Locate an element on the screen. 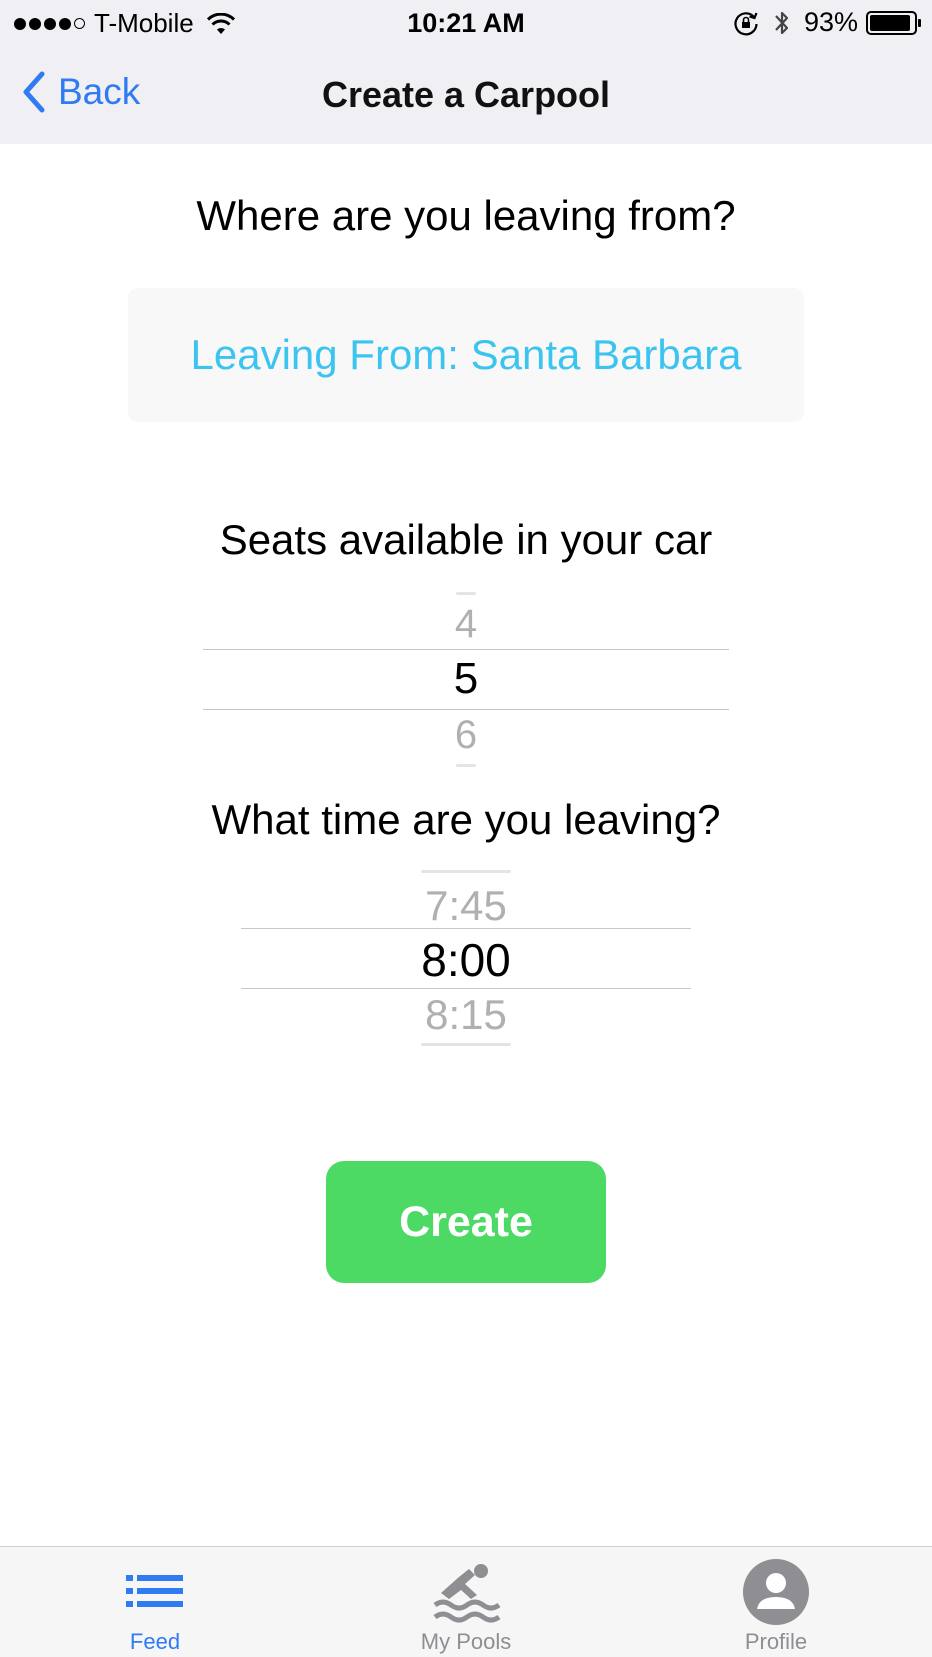 Image resolution: width=932 pixels, height=1657 pixels. list-icon is located at coordinates (154, 1591).